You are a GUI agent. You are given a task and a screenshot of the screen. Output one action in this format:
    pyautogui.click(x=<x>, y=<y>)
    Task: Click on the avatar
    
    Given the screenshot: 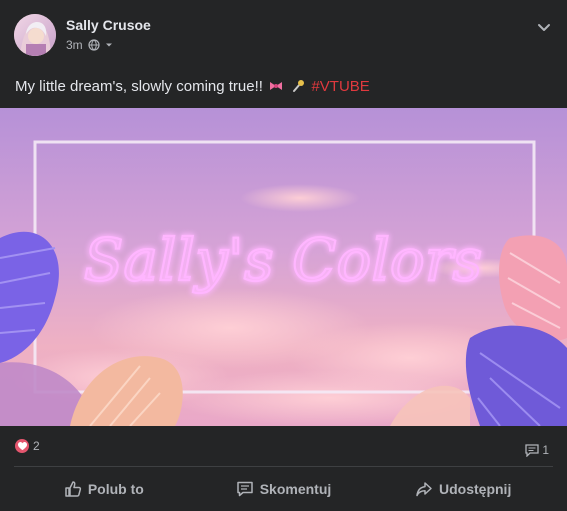 What is the action you would take?
    pyautogui.click(x=35, y=35)
    